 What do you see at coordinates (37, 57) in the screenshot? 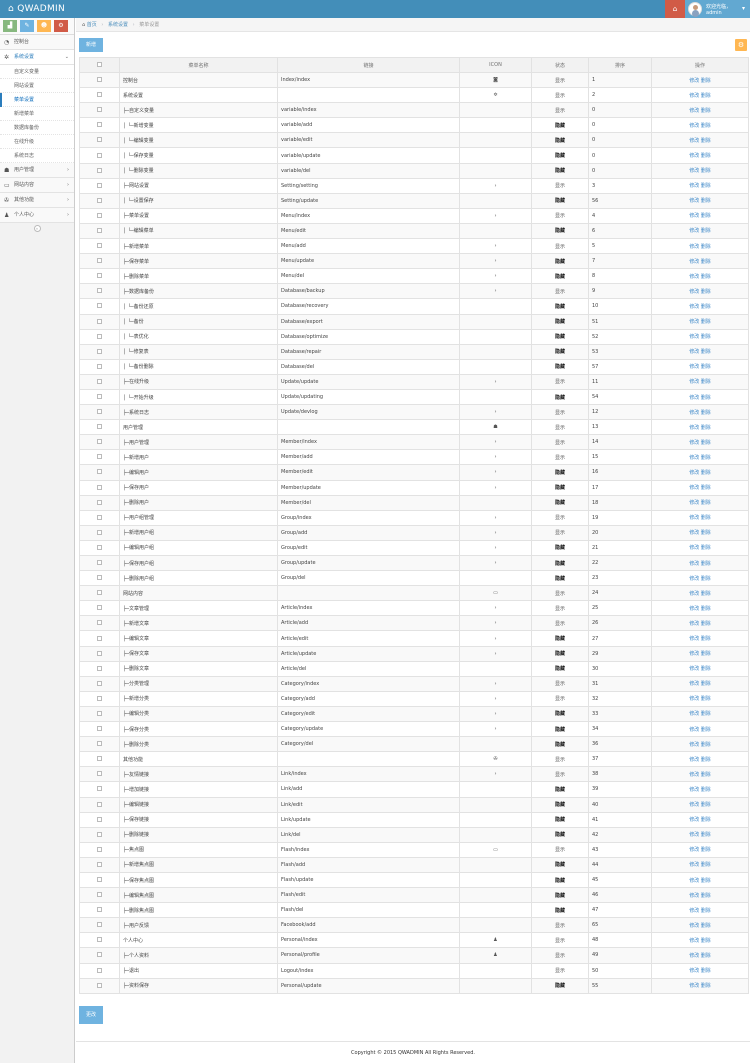
I see `sidebar-item-1: ✲ 系统设置 ⌄` at bounding box center [37, 57].